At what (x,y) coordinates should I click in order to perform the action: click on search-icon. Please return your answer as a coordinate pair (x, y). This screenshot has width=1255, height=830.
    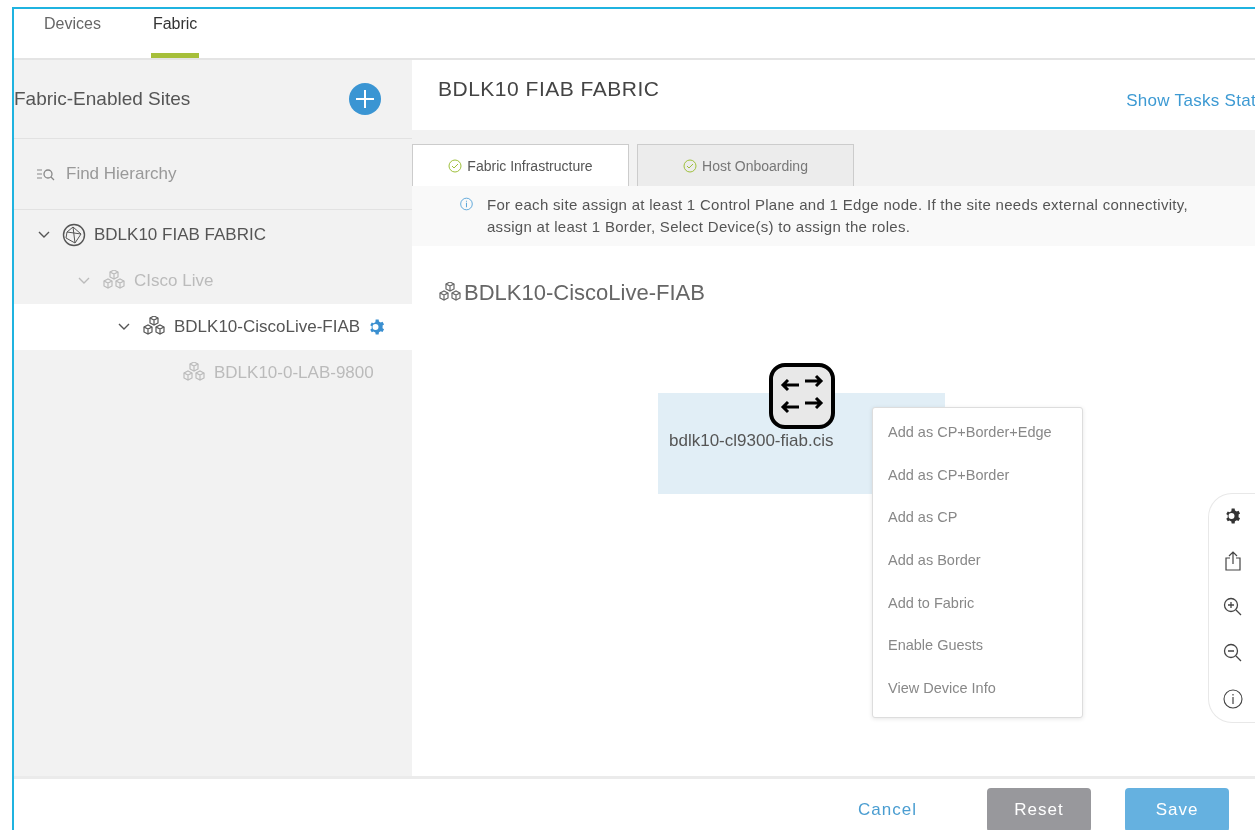
    Looking at the image, I should click on (46, 174).